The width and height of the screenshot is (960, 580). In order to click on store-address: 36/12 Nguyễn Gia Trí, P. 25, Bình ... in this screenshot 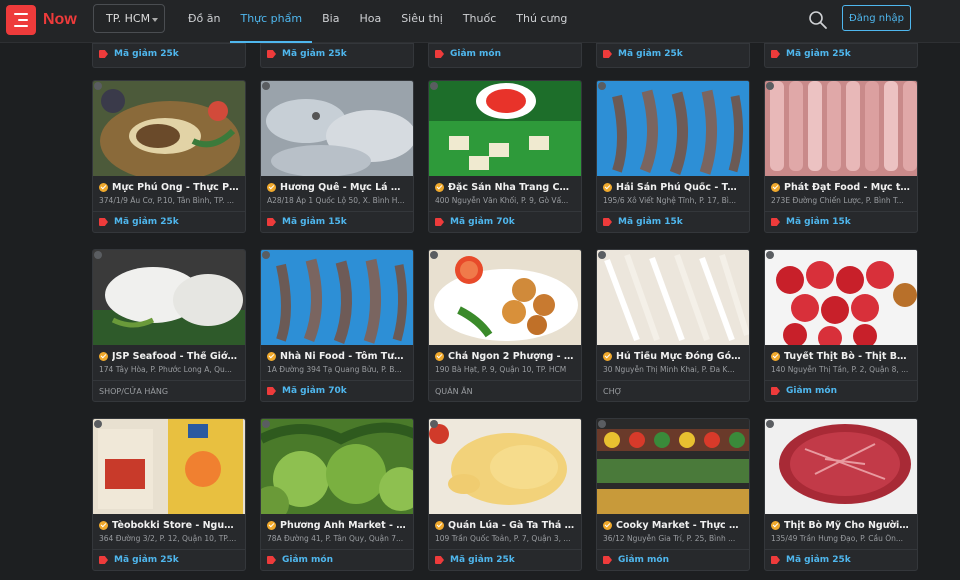, I will do `click(669, 538)`.